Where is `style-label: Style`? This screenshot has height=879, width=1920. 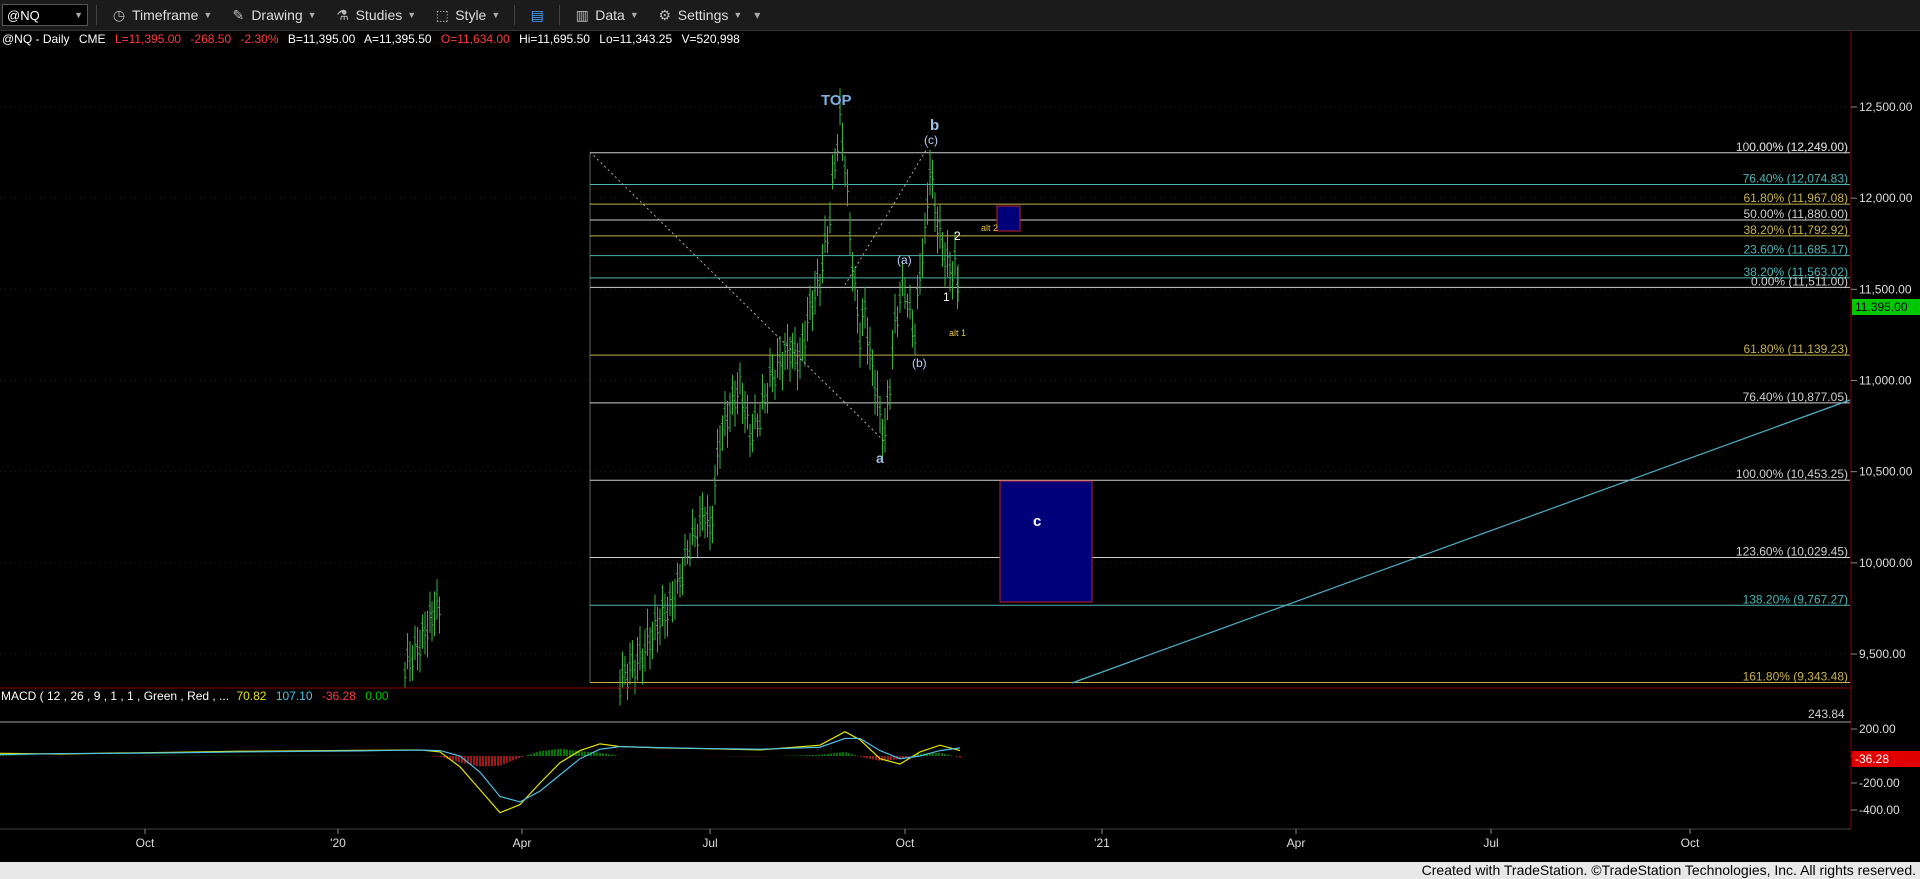
style-label: Style is located at coordinates (471, 15).